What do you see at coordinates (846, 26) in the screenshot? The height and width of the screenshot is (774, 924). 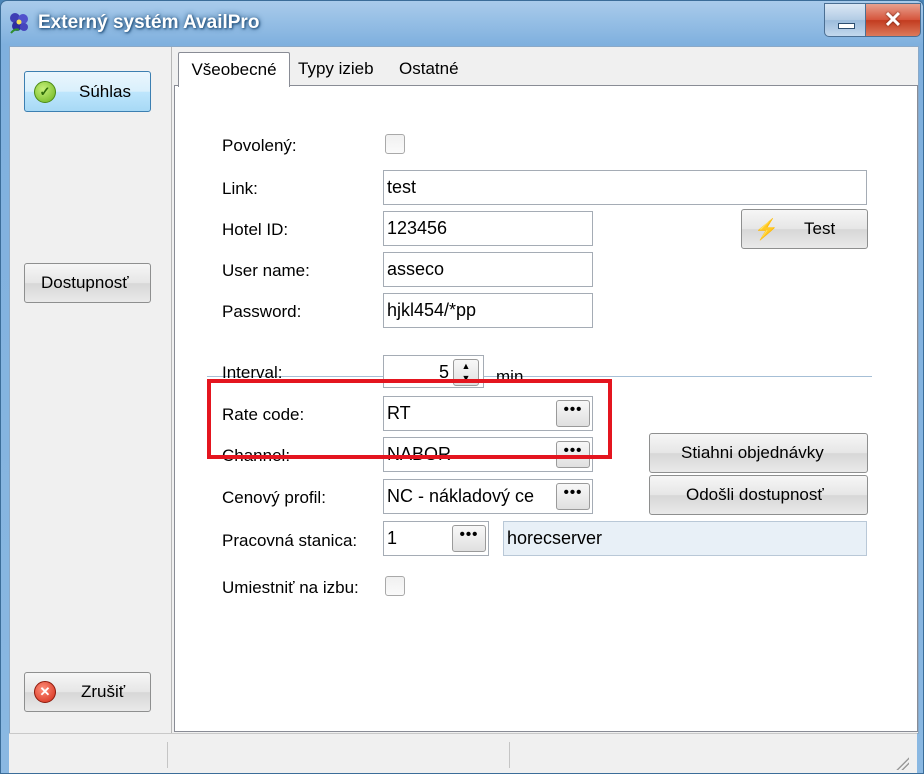 I see `minimize-icon` at bounding box center [846, 26].